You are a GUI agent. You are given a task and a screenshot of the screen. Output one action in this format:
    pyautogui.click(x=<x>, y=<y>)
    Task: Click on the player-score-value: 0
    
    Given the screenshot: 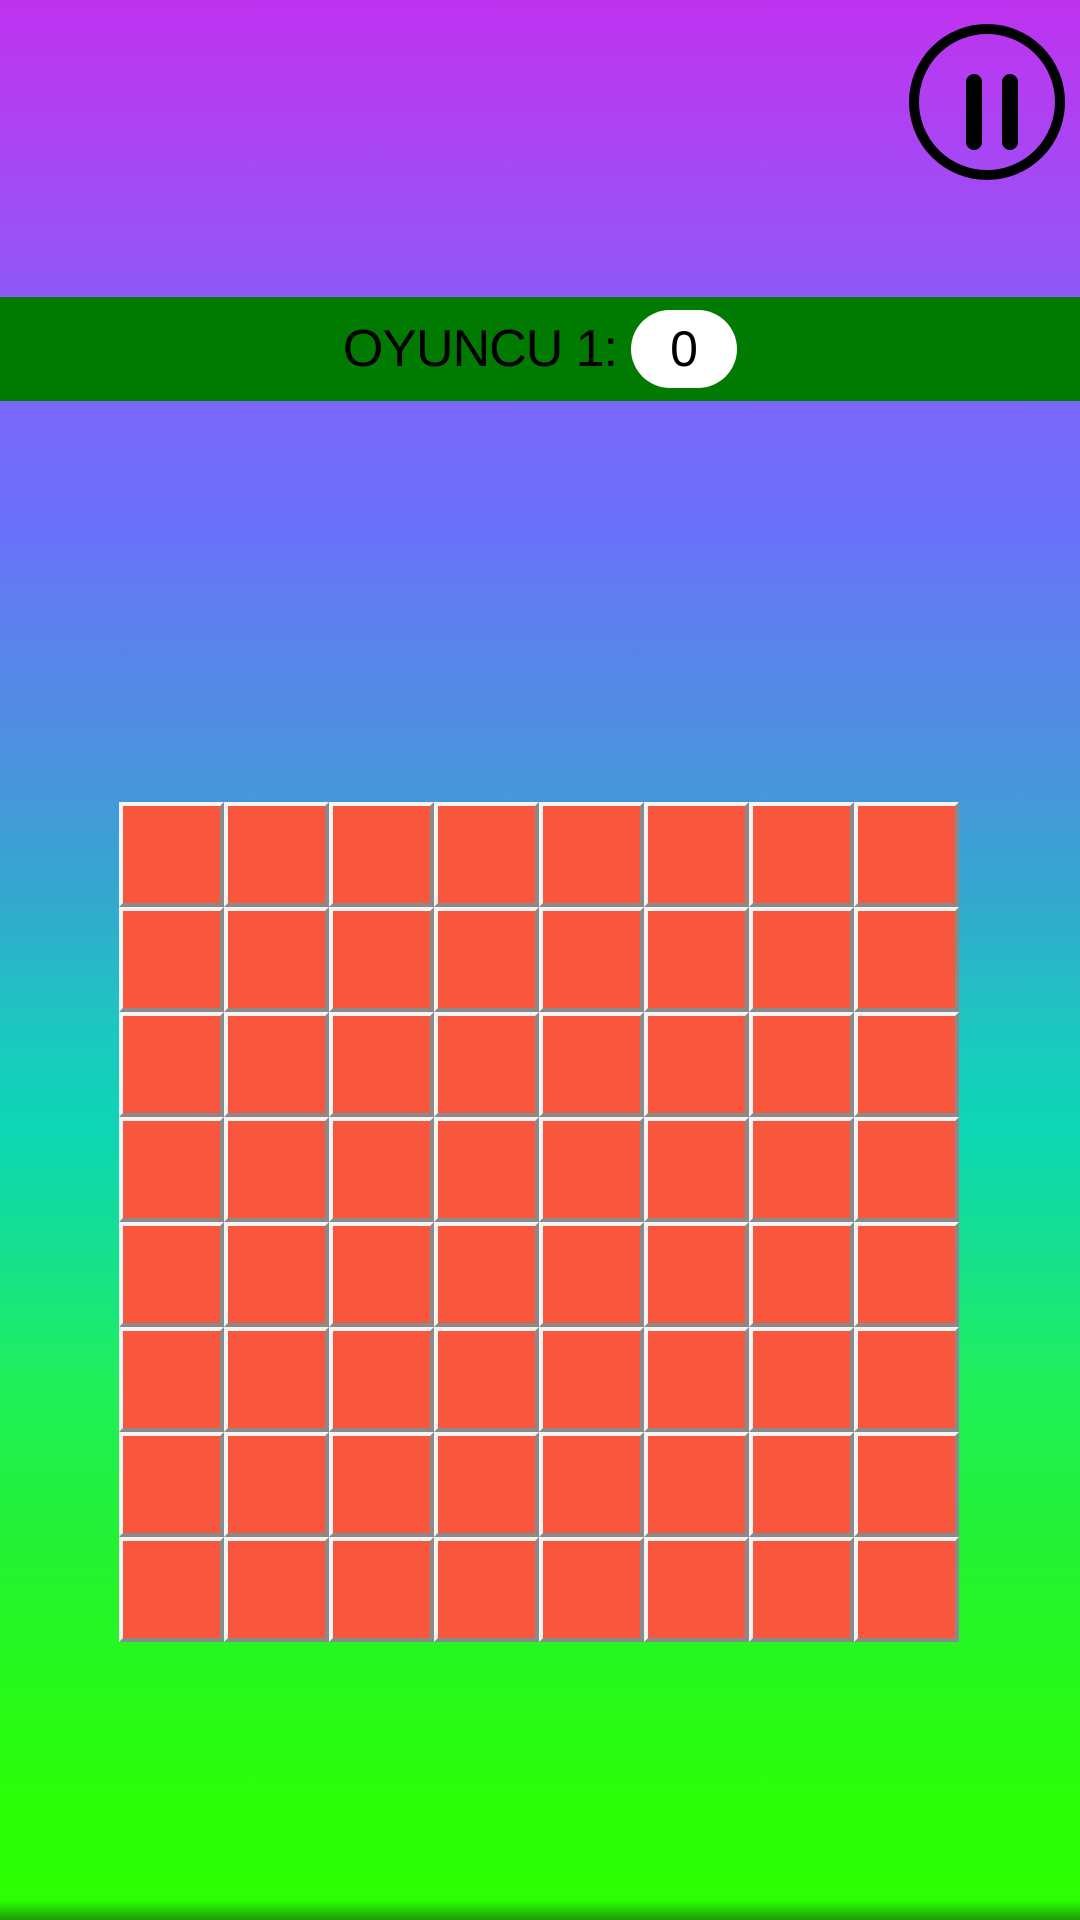 What is the action you would take?
    pyautogui.click(x=684, y=349)
    